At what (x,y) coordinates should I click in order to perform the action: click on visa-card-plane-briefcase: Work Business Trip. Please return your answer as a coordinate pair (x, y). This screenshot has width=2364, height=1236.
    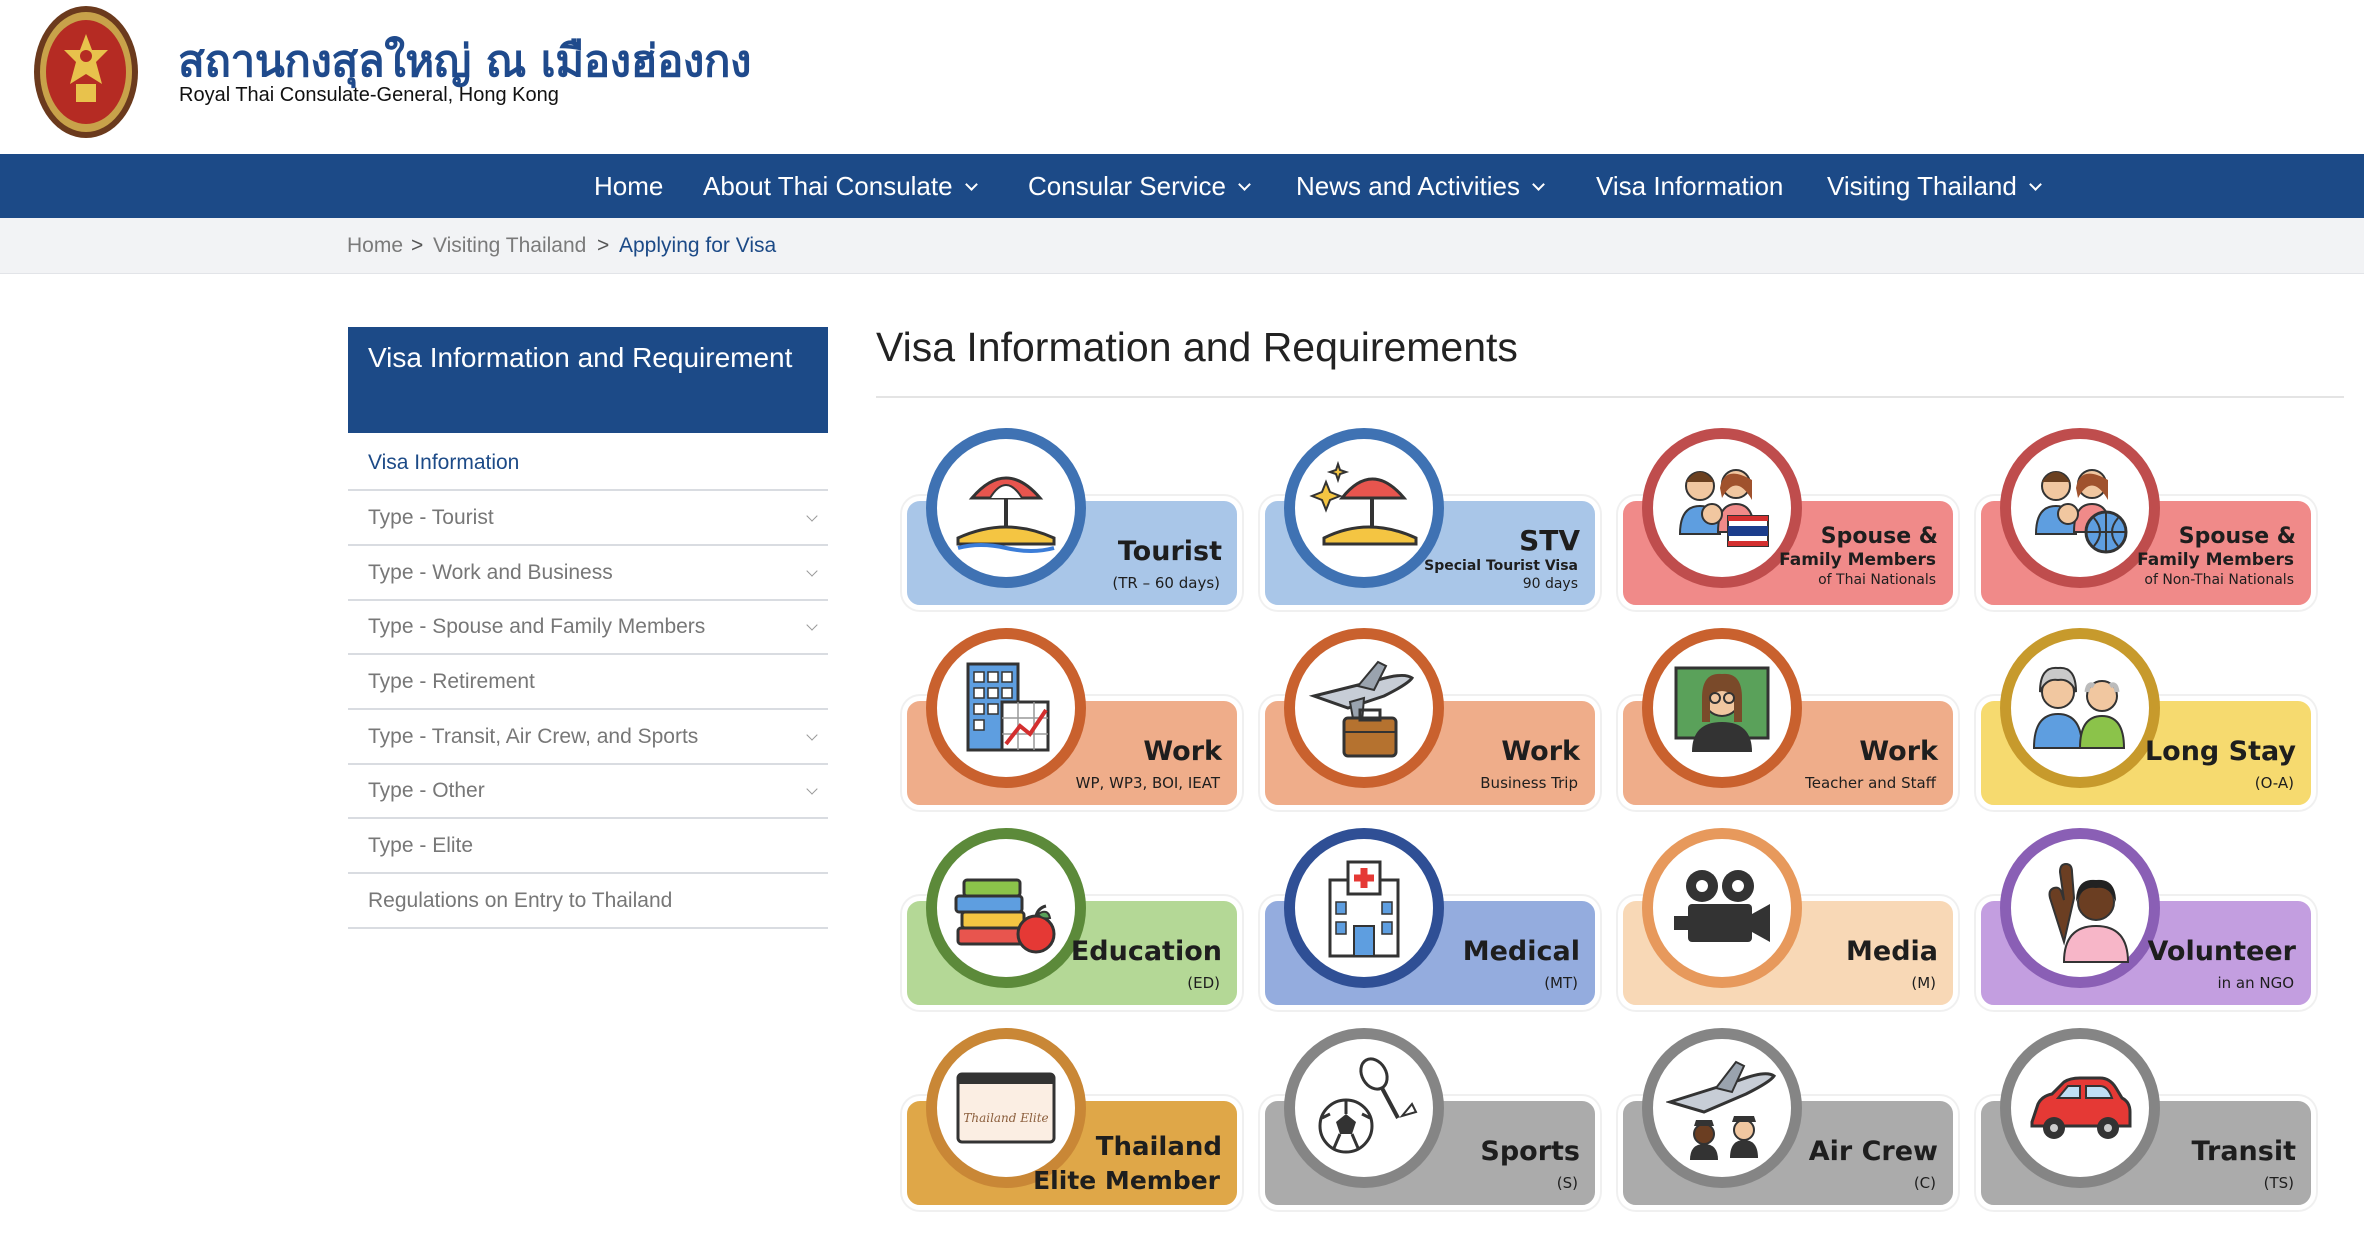
    Looking at the image, I should click on (1430, 721).